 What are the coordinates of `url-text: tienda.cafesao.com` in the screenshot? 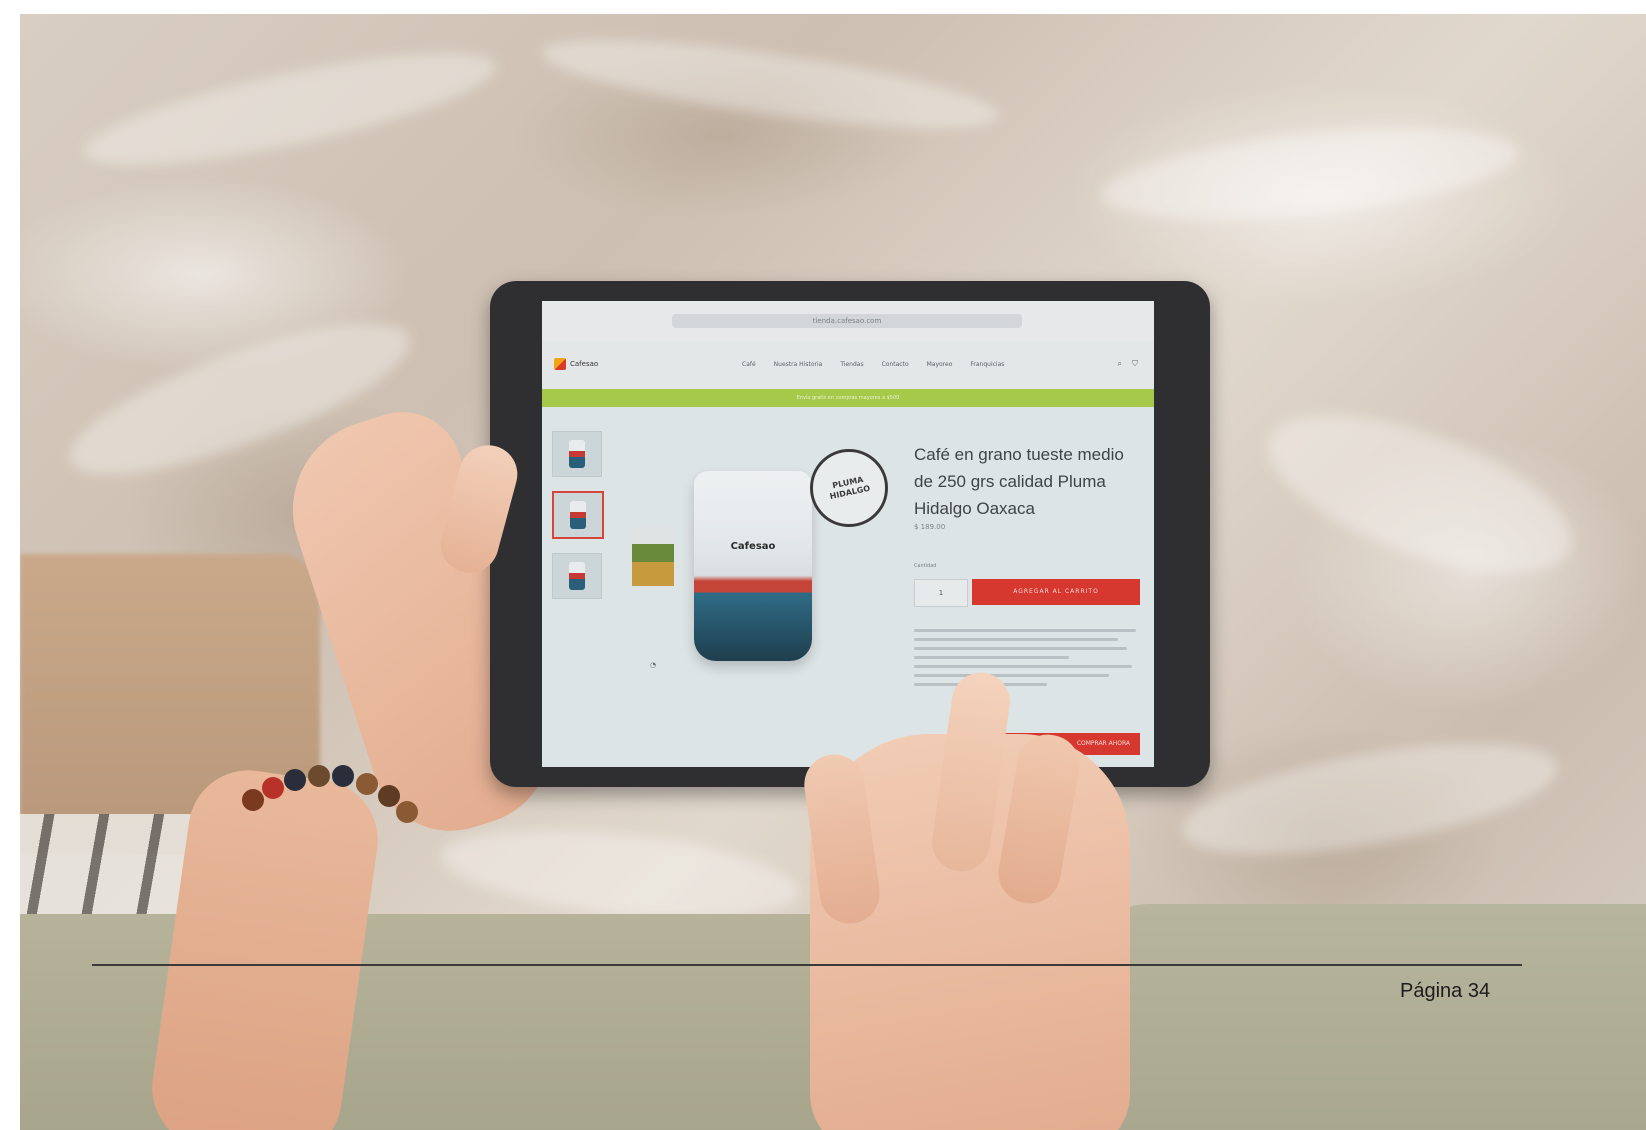 It's located at (847, 321).